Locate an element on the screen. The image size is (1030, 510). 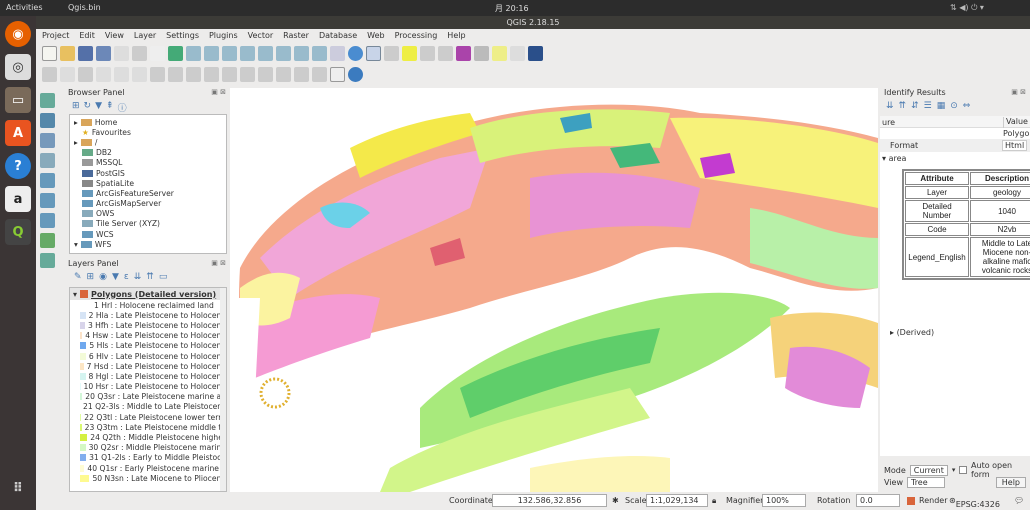
expand-icon: ⇊ is located at coordinates (890, 106).